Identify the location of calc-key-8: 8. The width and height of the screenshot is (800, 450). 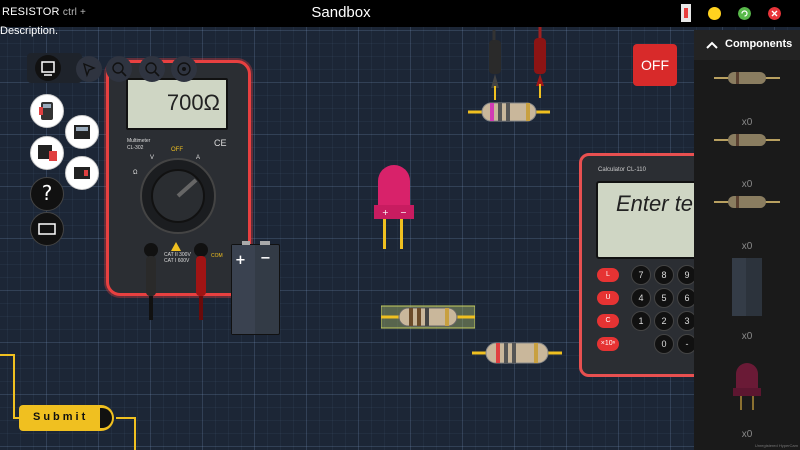
(664, 275).